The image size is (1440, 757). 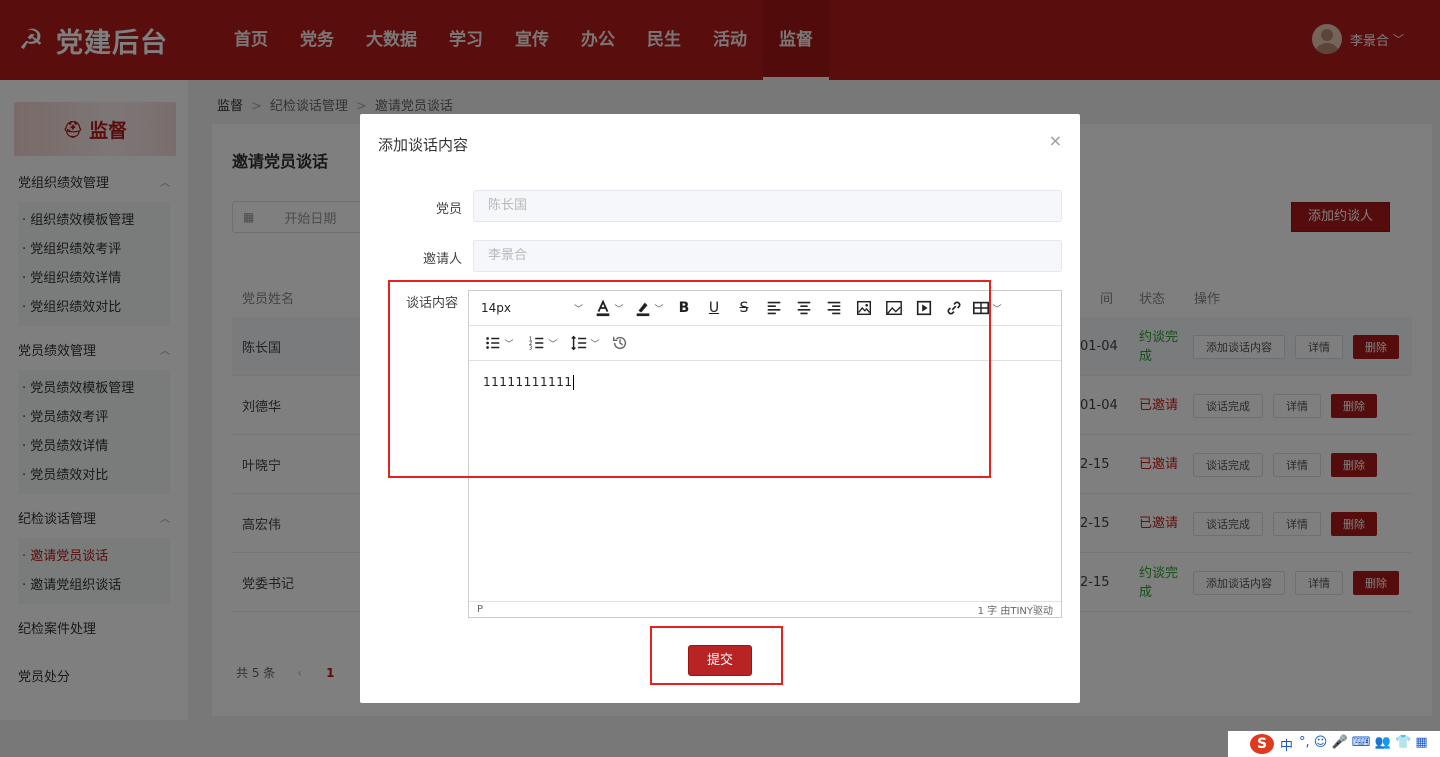 What do you see at coordinates (767, 256) in the screenshot?
I see `inviter-input: 李景合` at bounding box center [767, 256].